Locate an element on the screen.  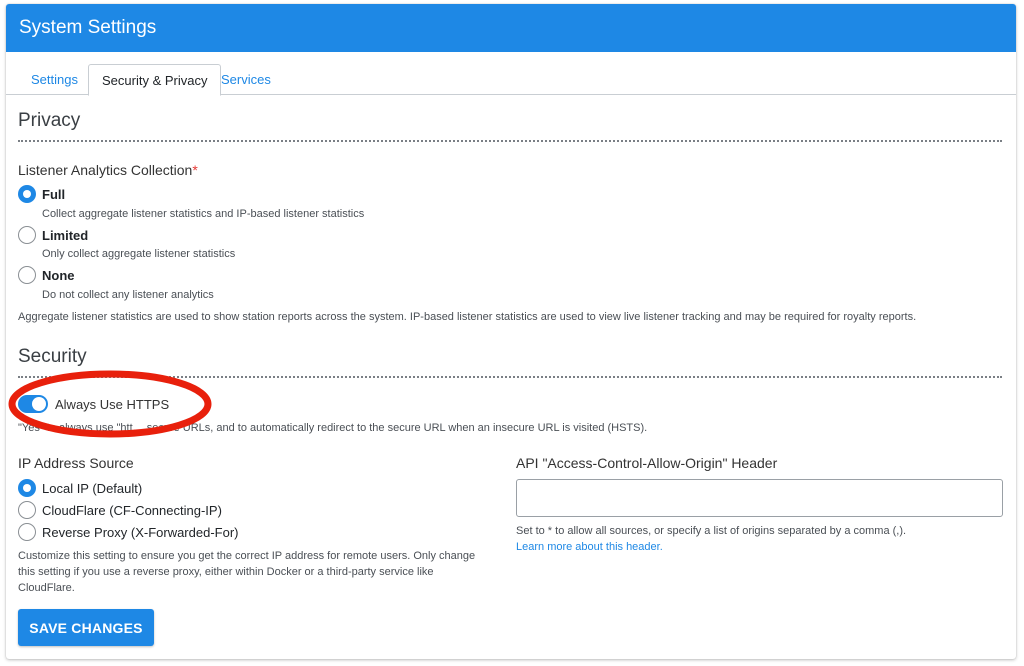
required-mark: * is located at coordinates (195, 170).